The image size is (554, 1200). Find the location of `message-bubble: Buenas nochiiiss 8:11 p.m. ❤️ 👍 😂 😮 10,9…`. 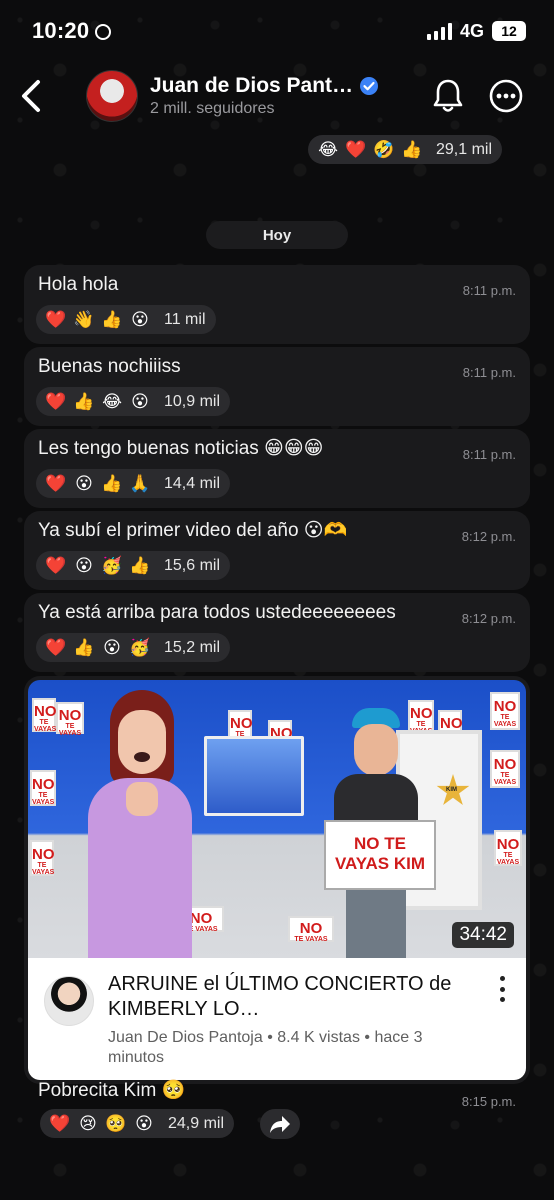

message-bubble: Buenas nochiiiss 8:11 p.m. ❤️ 👍 😂 😮 10,9… is located at coordinates (277, 386).